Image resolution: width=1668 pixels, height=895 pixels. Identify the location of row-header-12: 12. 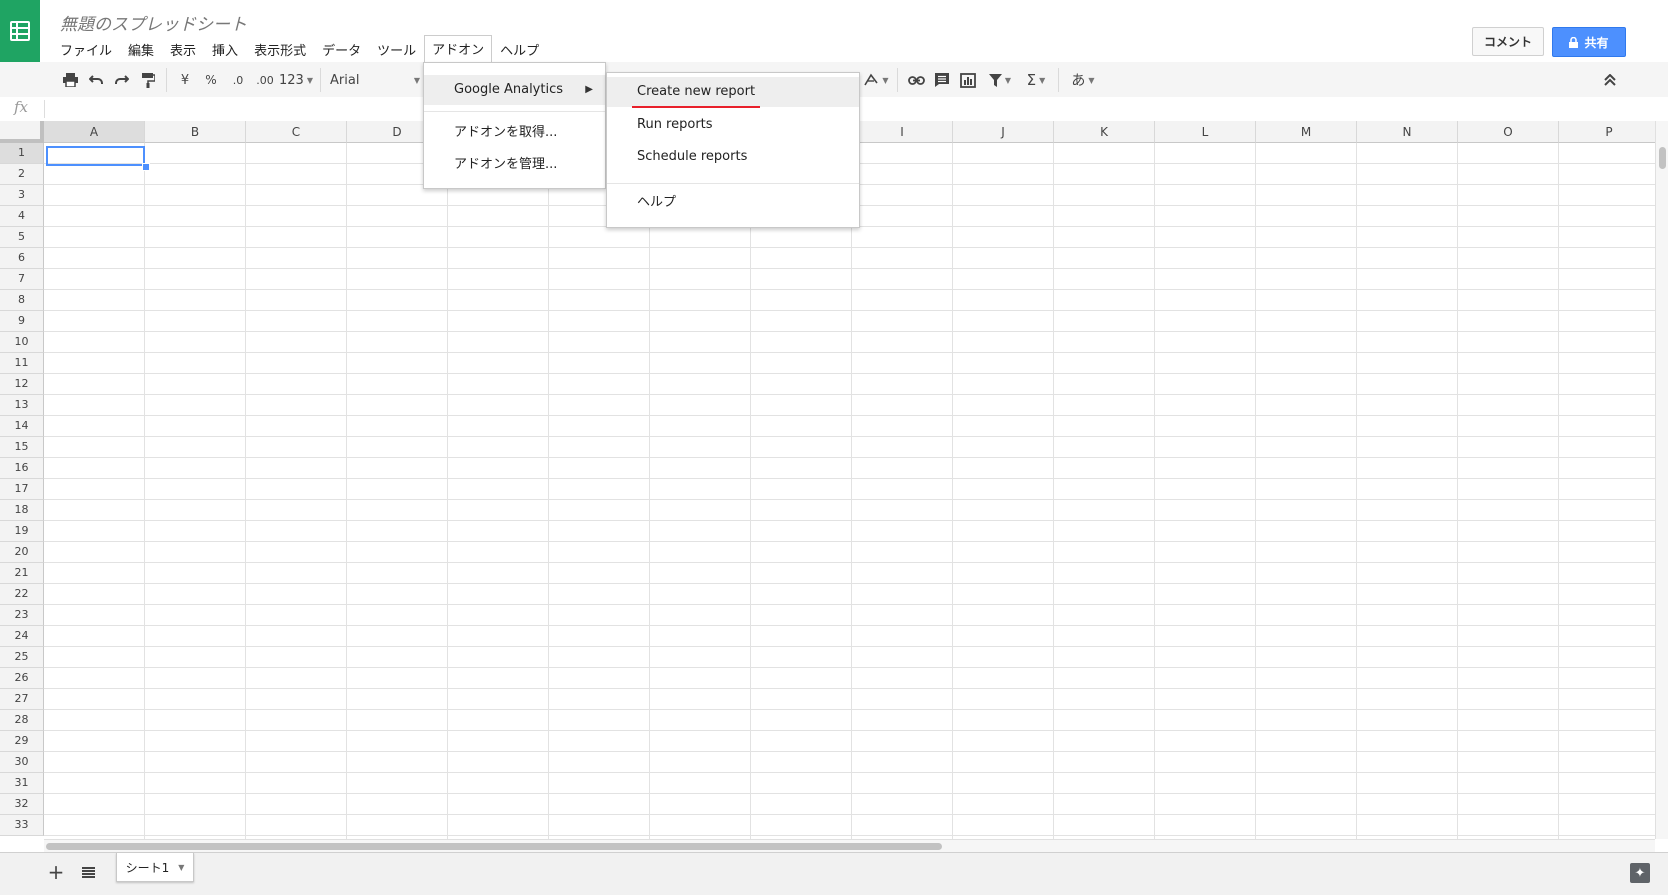
(22, 384).